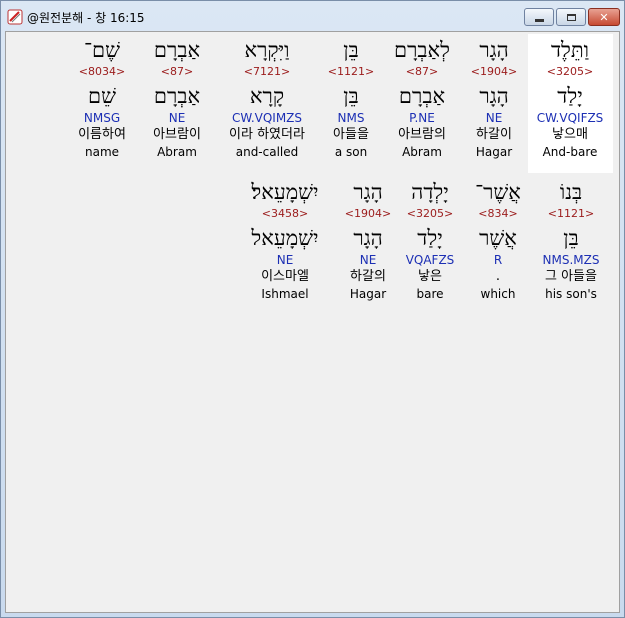 The image size is (625, 618). Describe the element at coordinates (267, 118) in the screenshot. I see `morphology-code: CW.VQIMZS` at that location.